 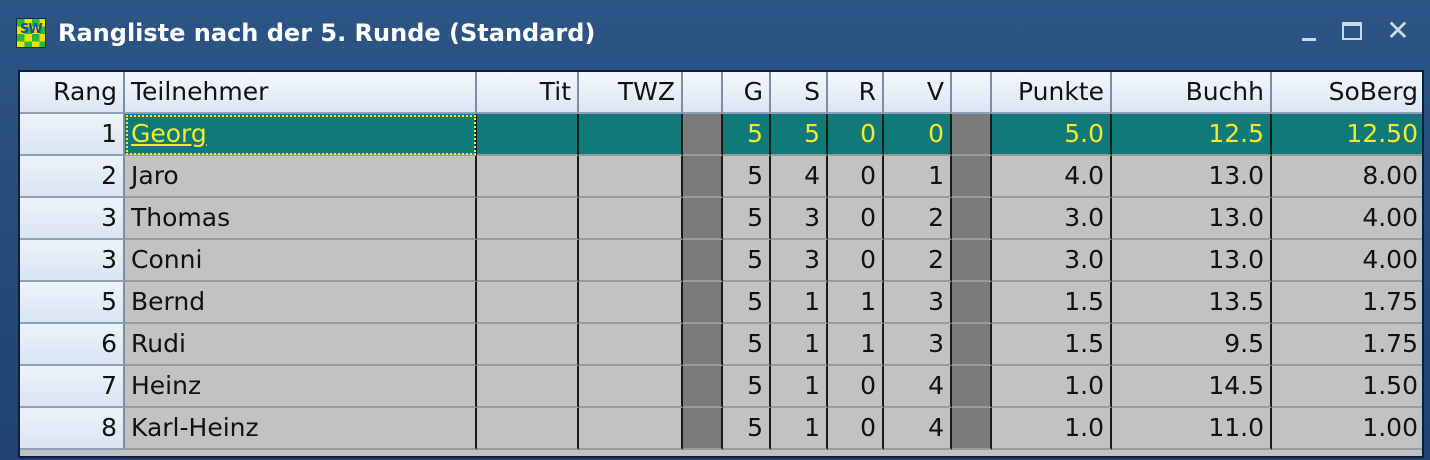 What do you see at coordinates (1347, 387) in the screenshot?
I see `sonneborn-berger-cell: 1.50` at bounding box center [1347, 387].